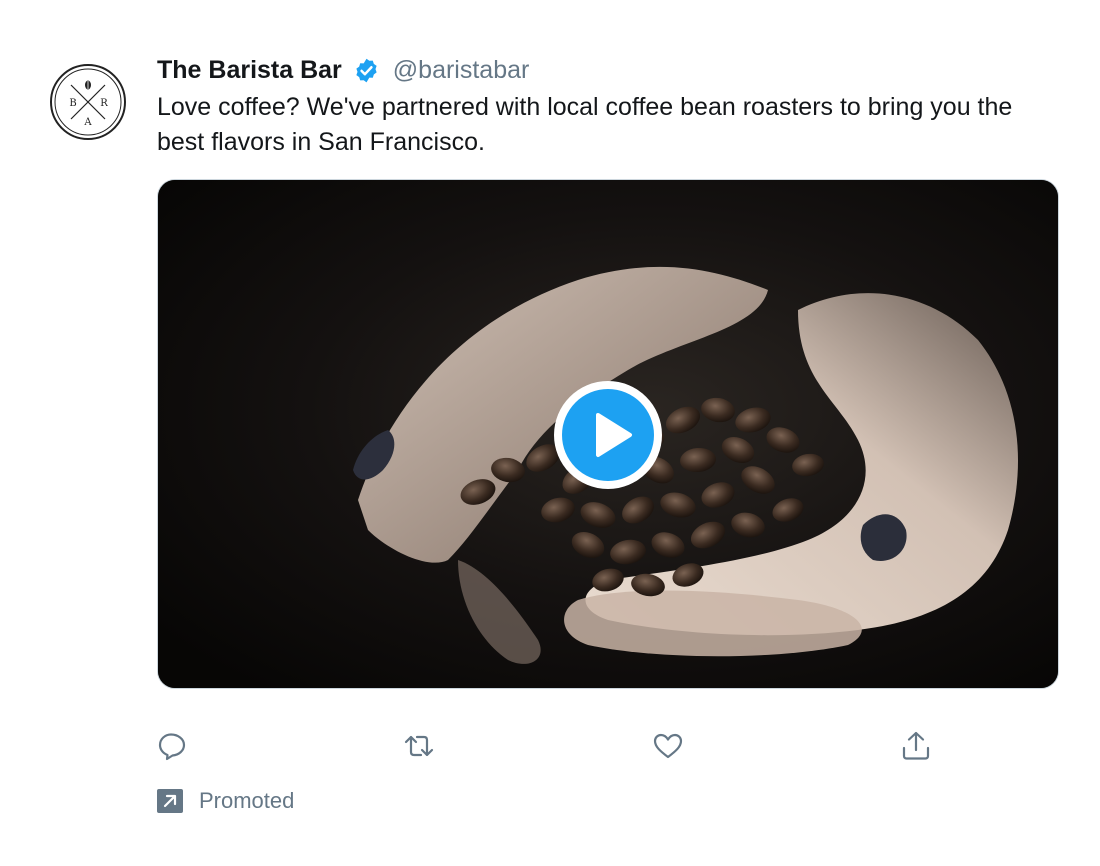 This screenshot has width=1100, height=866. I want to click on share-icon, so click(916, 745).